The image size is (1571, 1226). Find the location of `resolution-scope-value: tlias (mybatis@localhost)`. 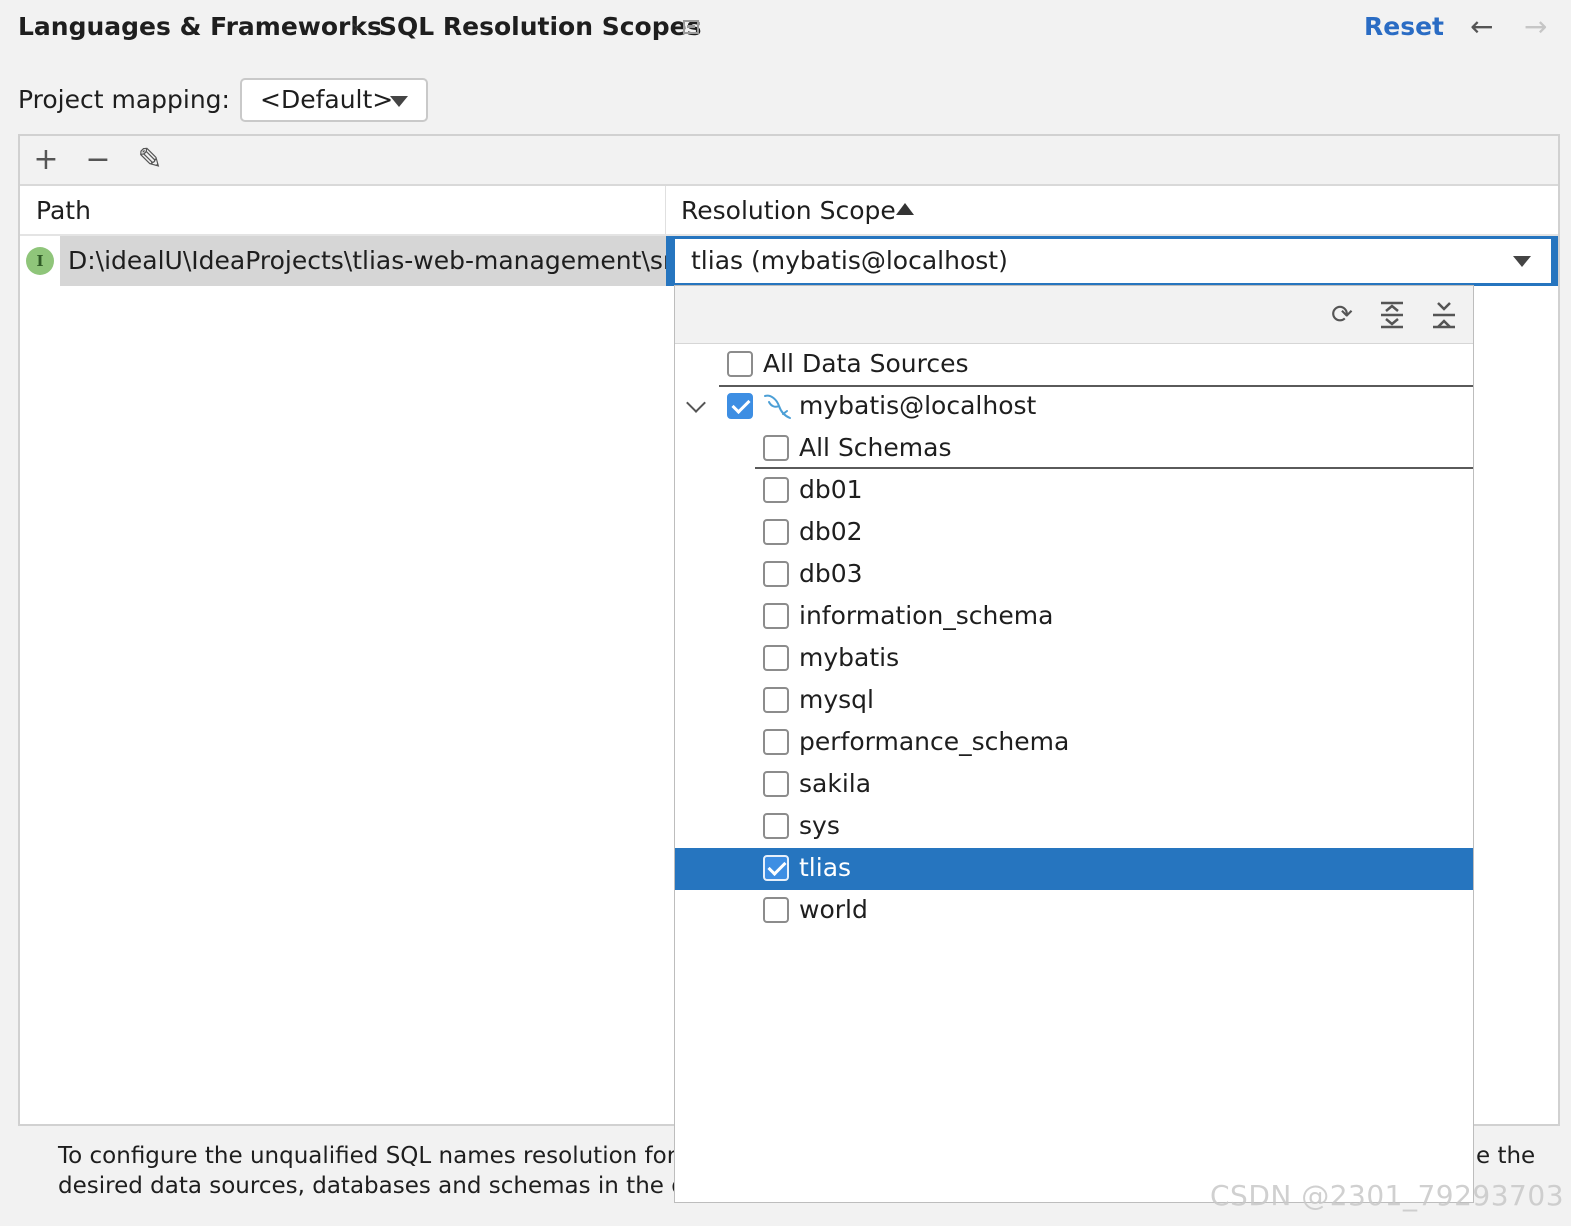

resolution-scope-value: tlias (mybatis@localhost) is located at coordinates (849, 260).